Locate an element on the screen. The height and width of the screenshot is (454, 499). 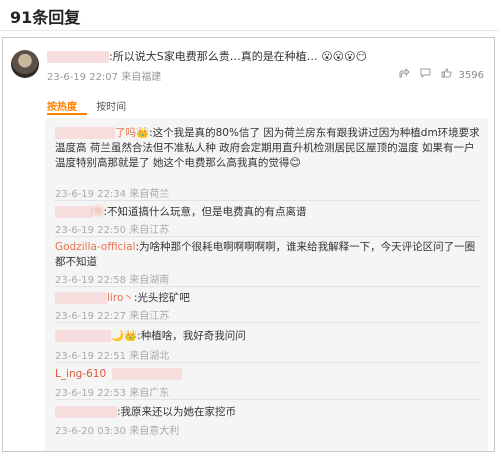
reply-meta: 23-6-20 03:30 来自意大利 is located at coordinates (117, 431).